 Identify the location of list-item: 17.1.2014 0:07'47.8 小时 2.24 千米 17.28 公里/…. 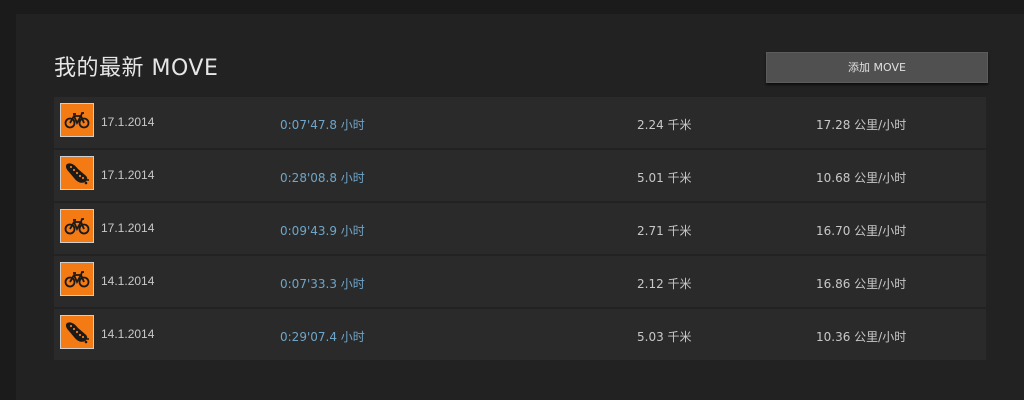
(520, 122).